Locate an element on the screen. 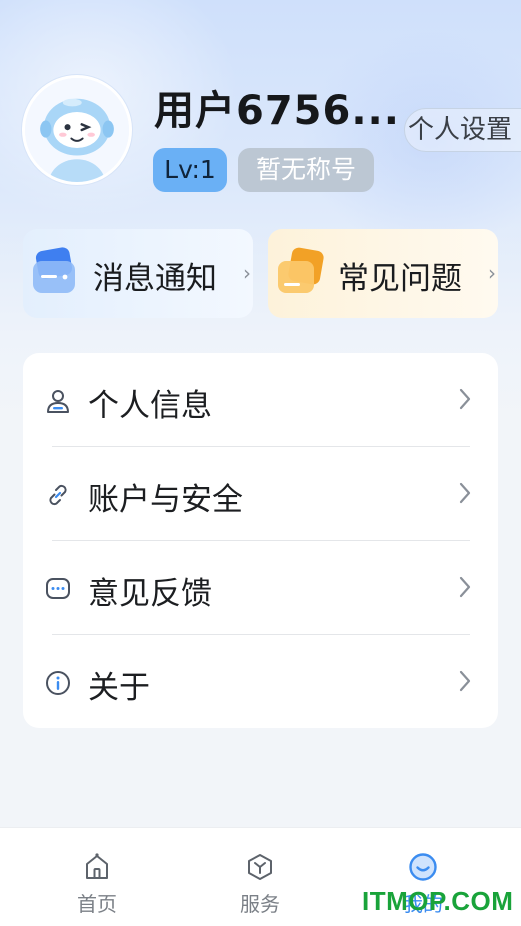 The height and width of the screenshot is (926, 521). faq-label: 常见问题 is located at coordinates (400, 279).